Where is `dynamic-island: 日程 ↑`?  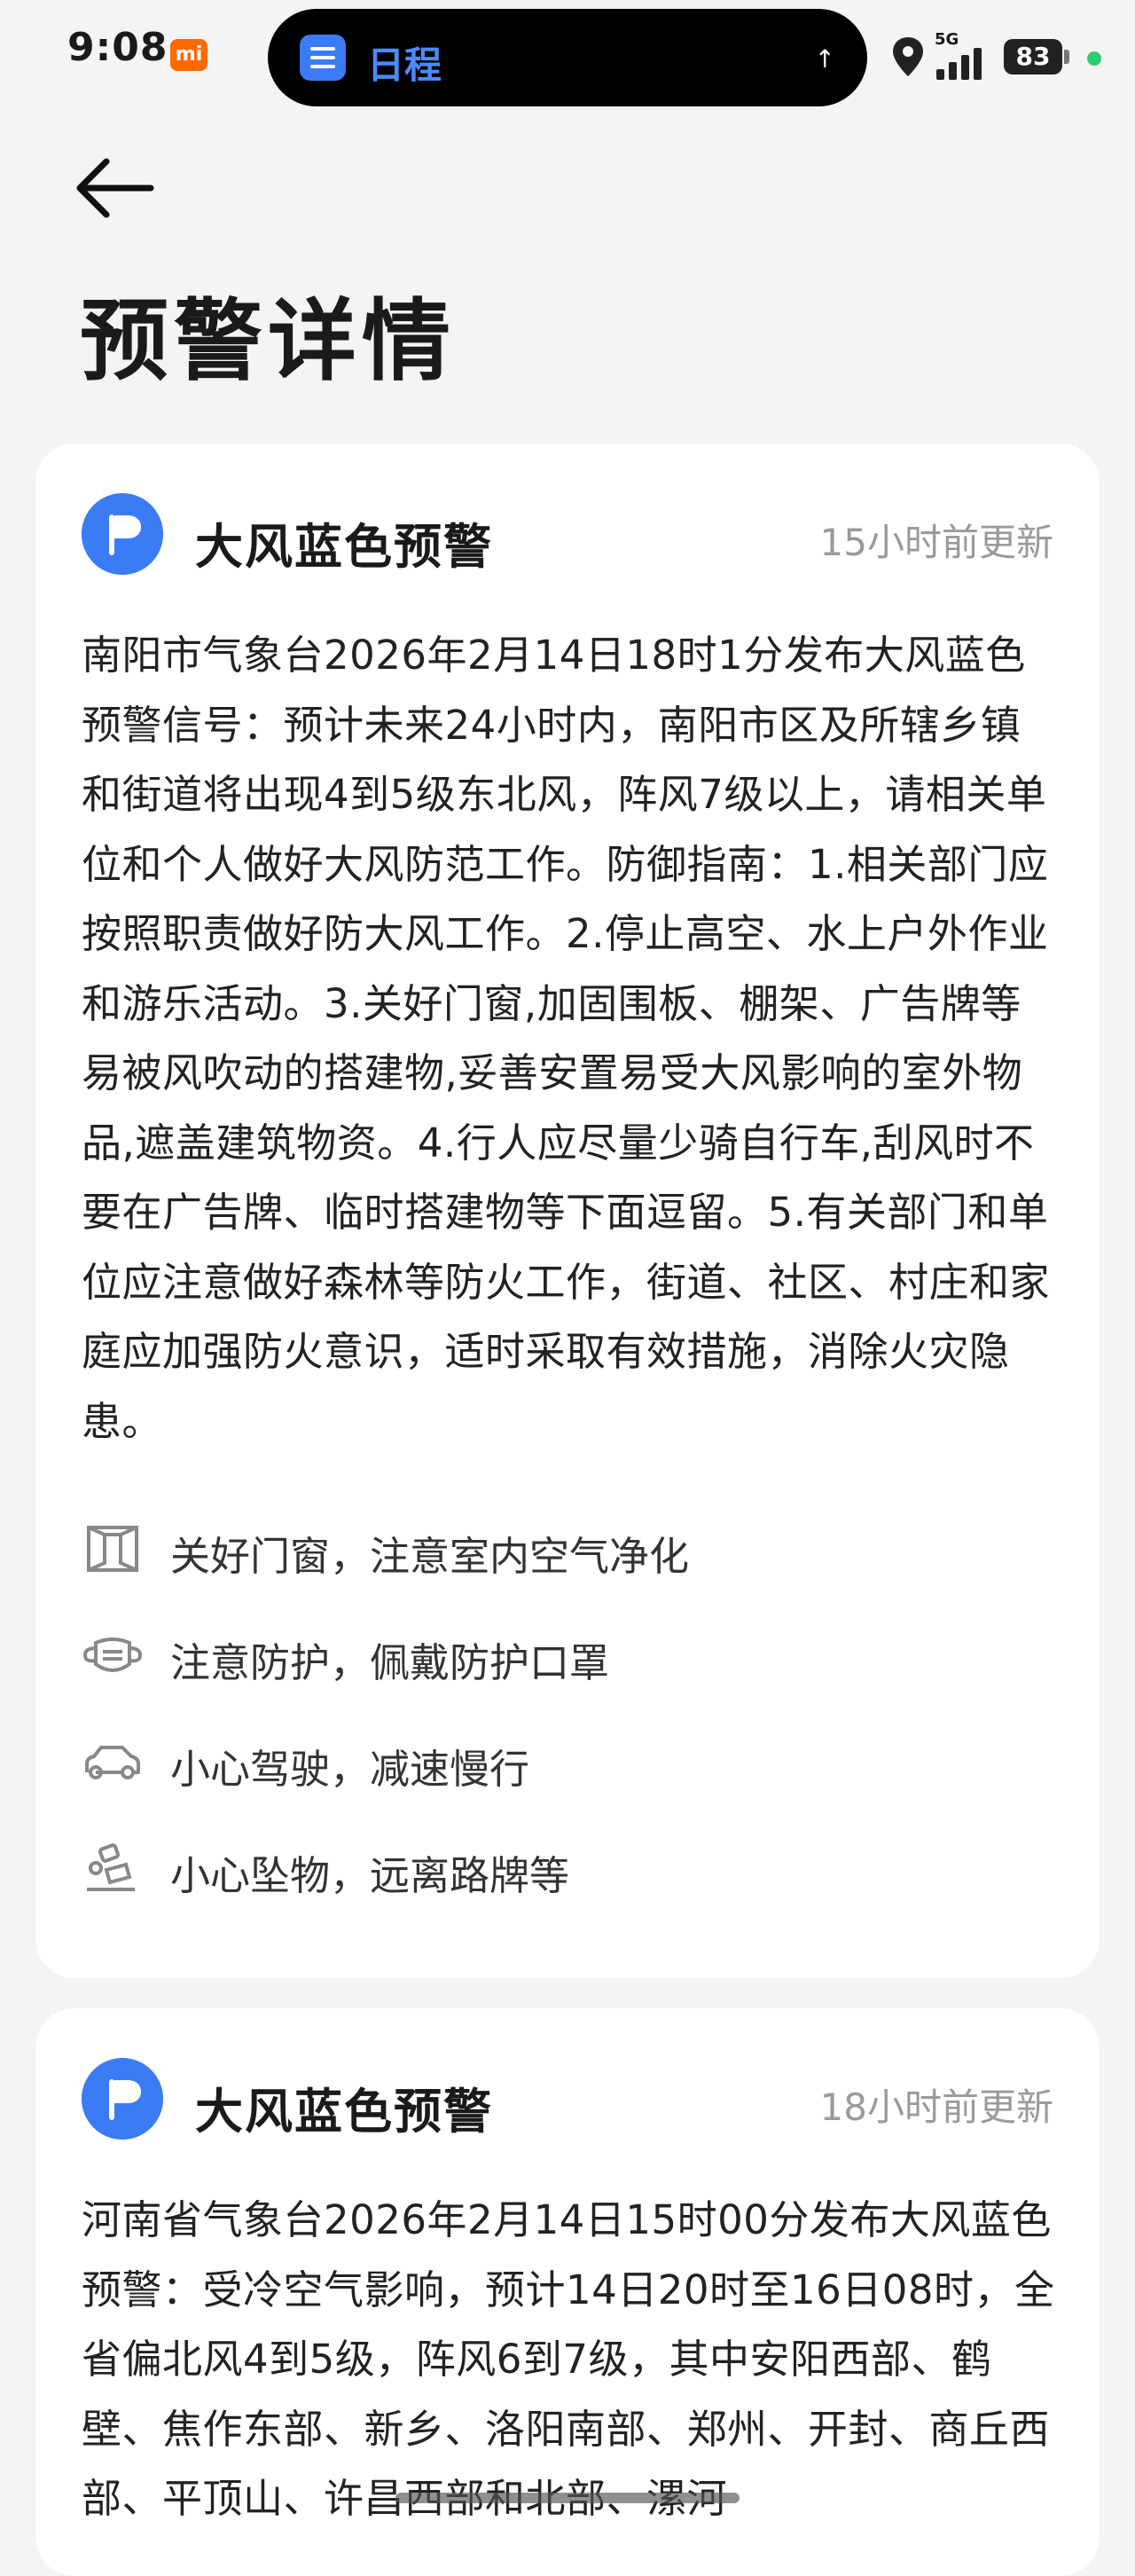
dynamic-island: 日程 ↑ is located at coordinates (568, 57).